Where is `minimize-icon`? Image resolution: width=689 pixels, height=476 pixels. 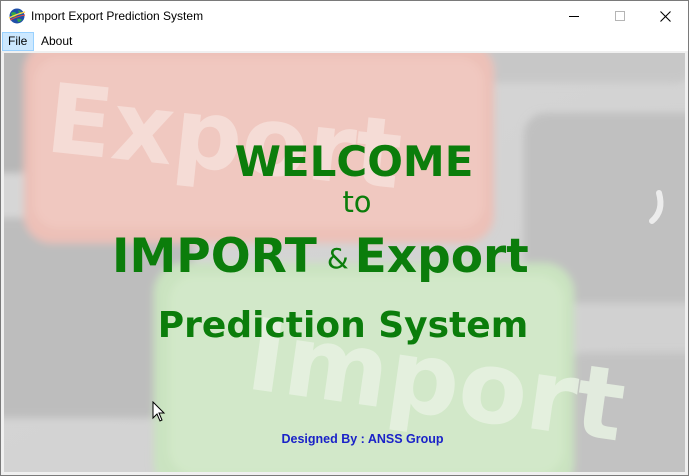
minimize-icon is located at coordinates (574, 16).